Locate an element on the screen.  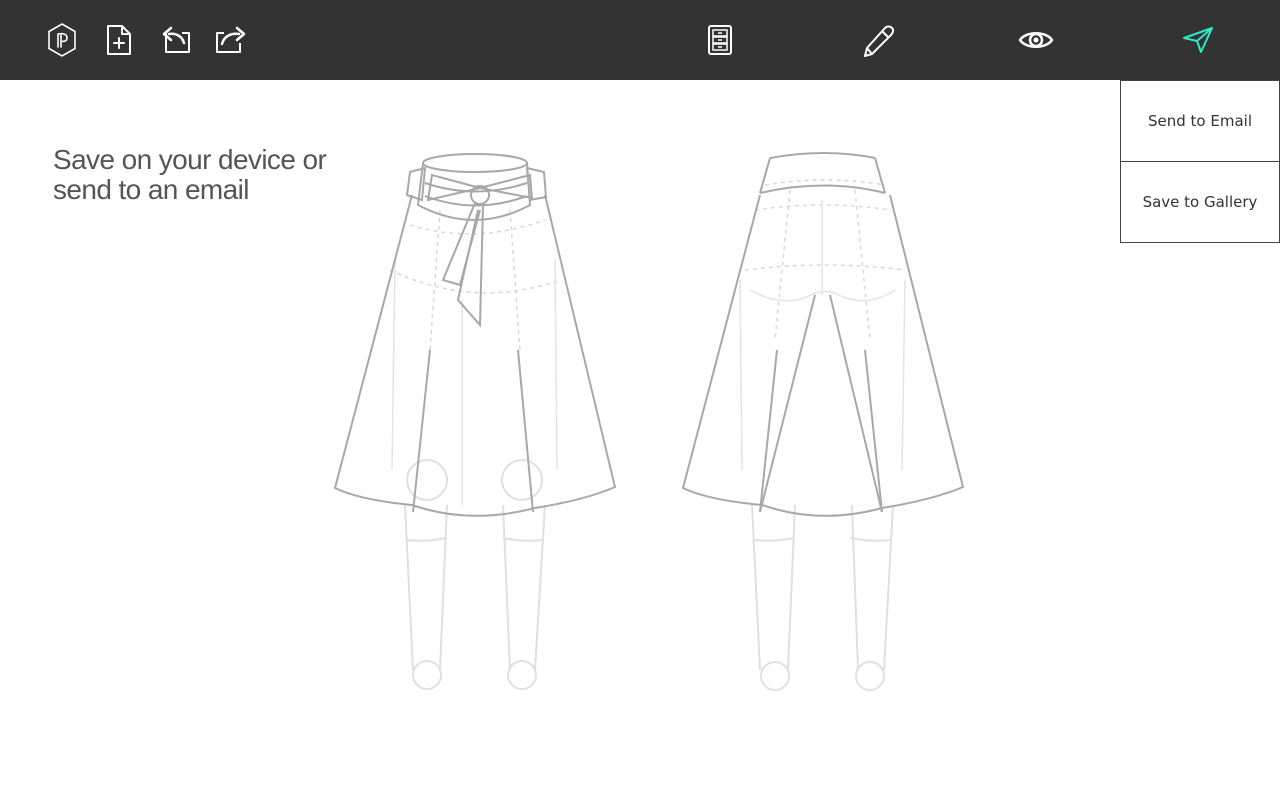
front-view is located at coordinates (475, 421).